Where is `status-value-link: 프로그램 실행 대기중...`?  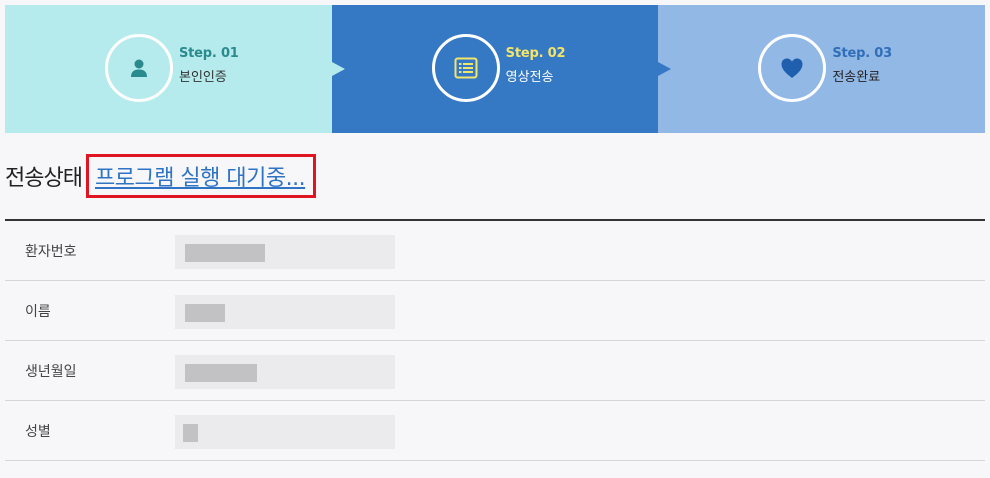 status-value-link: 프로그램 실행 대기중... is located at coordinates (200, 176).